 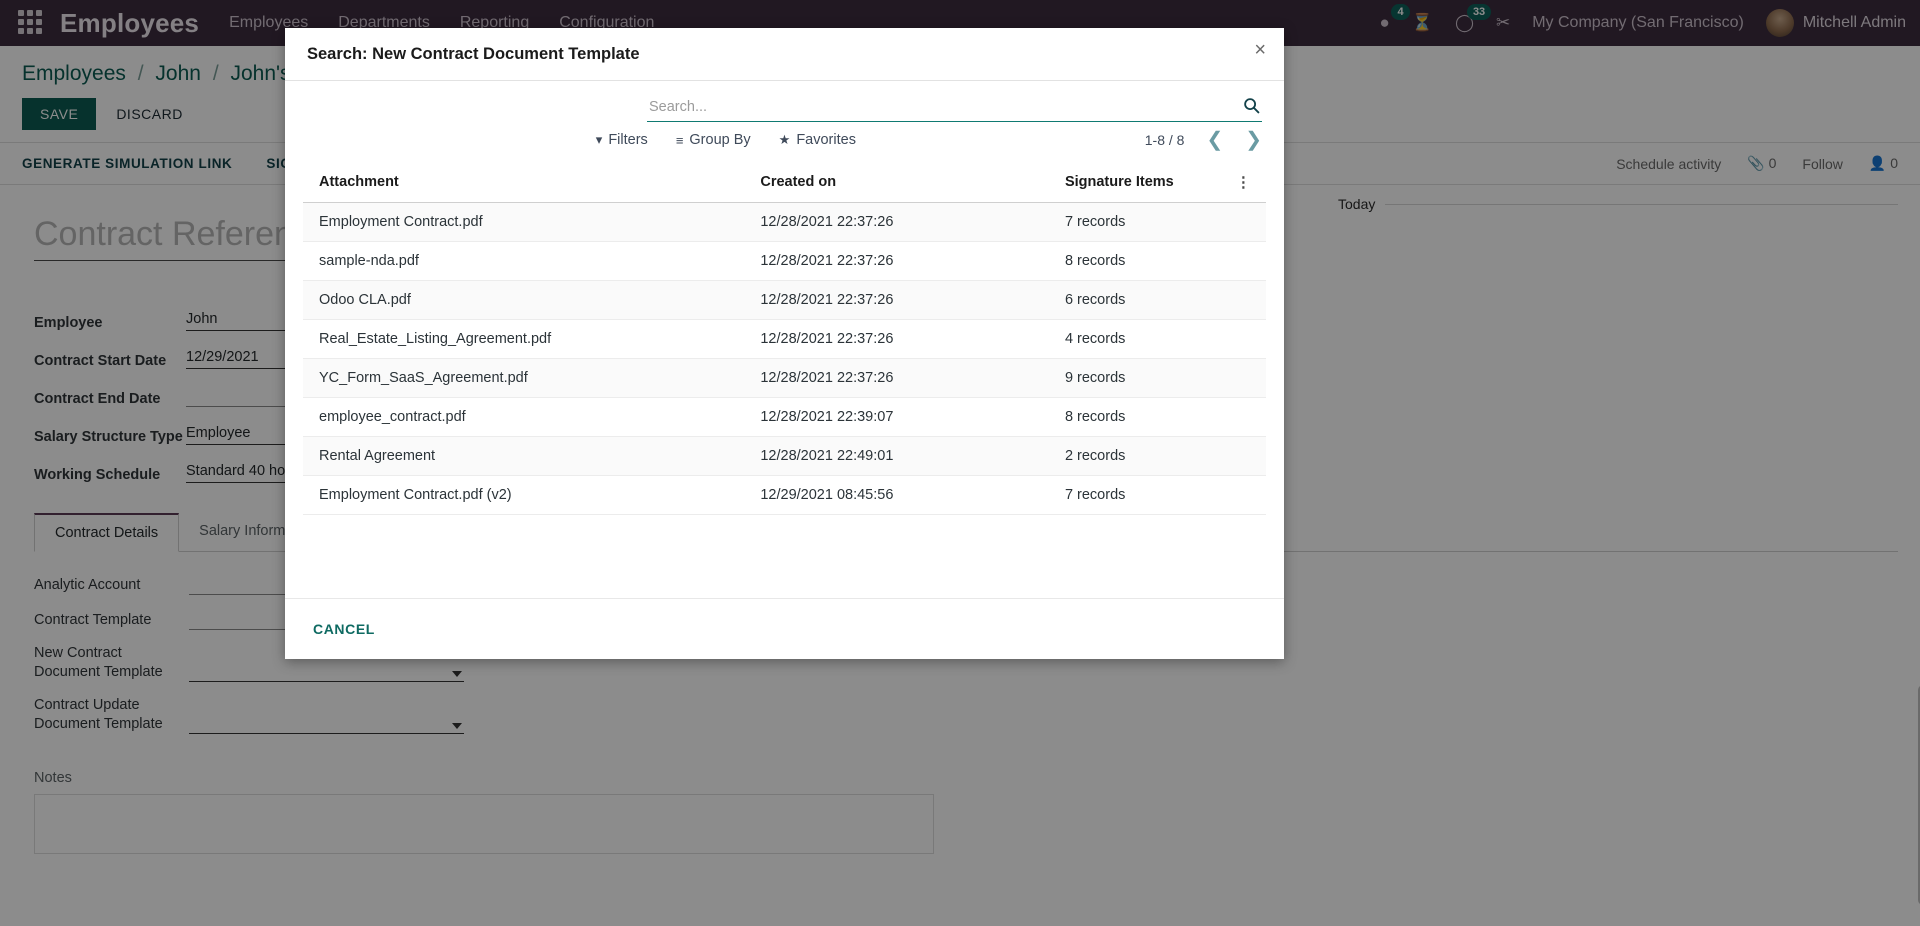 What do you see at coordinates (1251, 108) in the screenshot?
I see `search-icon` at bounding box center [1251, 108].